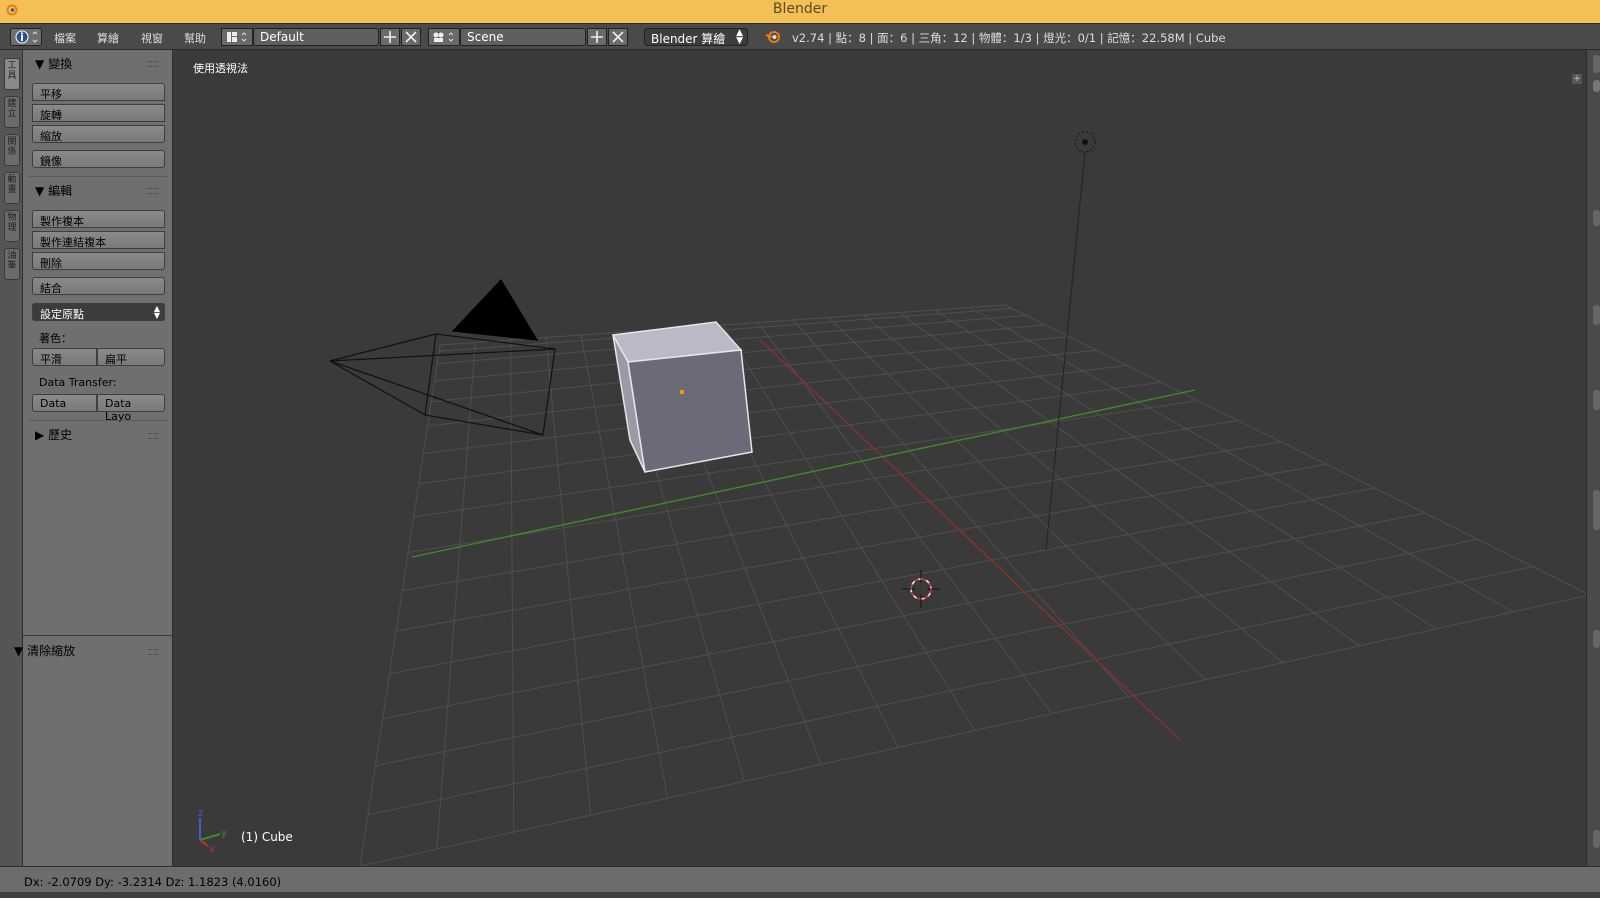 The image size is (1600, 898). Describe the element at coordinates (12, 112) in the screenshot. I see `tab-create: 建立` at that location.